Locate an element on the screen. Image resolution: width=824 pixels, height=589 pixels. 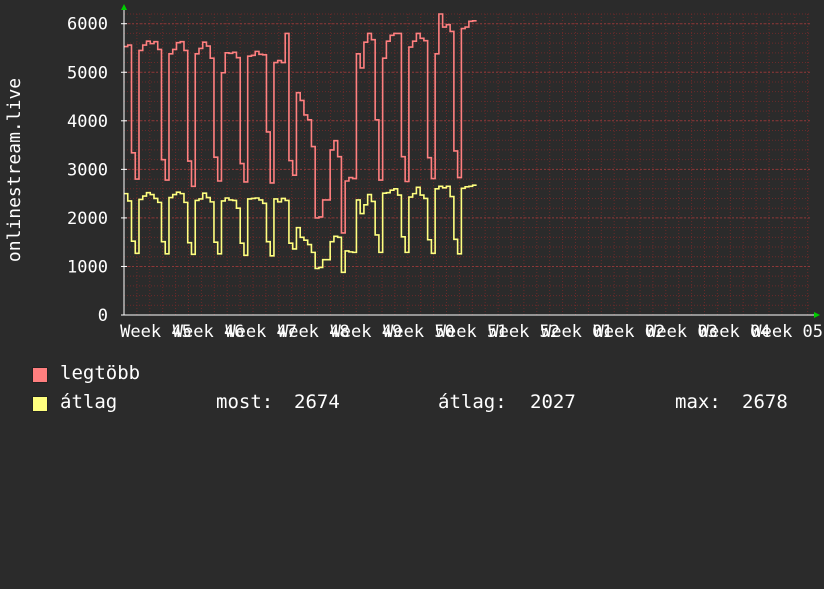
y-tick-label: 3000 is located at coordinates (87, 170).